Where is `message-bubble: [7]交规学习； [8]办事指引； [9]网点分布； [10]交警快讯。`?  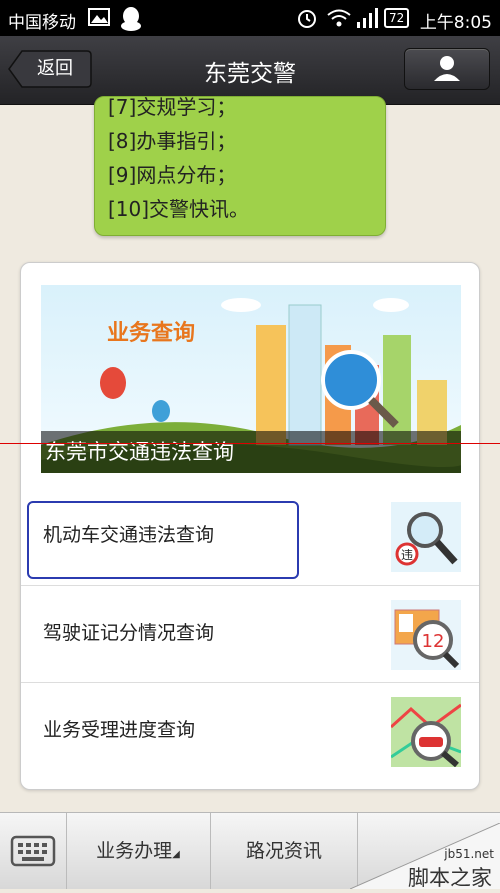
message-bubble: [7]交规学习； [8]办事指引； [9]网点分布； [10]交警快讯。 is located at coordinates (240, 166).